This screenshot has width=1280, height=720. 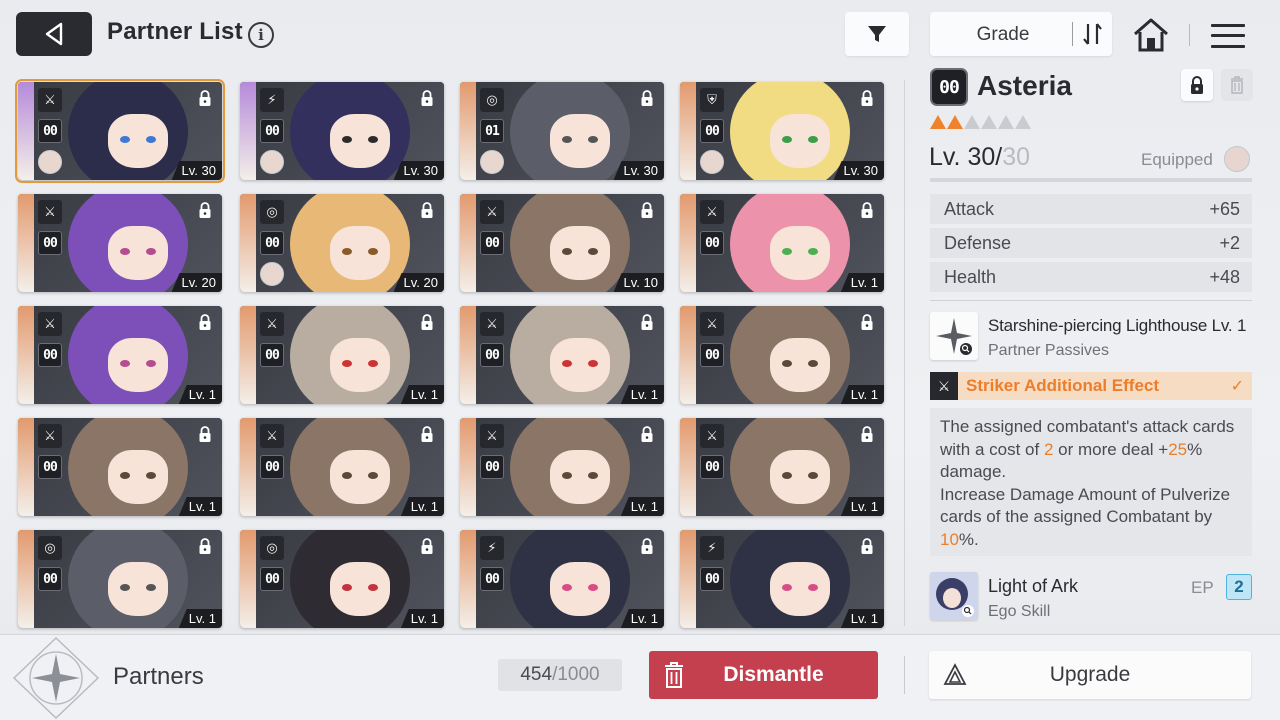 What do you see at coordinates (1091, 386) in the screenshot?
I see `effect-header: ⚔ Striker Additional Effect ✓` at bounding box center [1091, 386].